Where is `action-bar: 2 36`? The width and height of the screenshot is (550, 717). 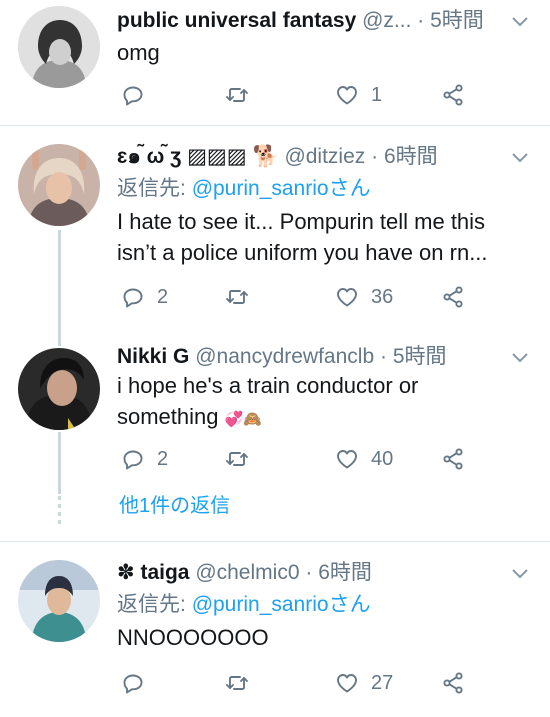
action-bar: 2 36 is located at coordinates (297, 297).